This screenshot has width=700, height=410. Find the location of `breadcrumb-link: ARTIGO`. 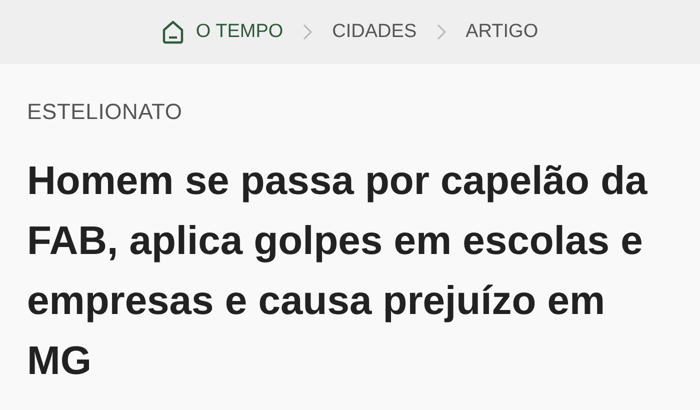

breadcrumb-link: ARTIGO is located at coordinates (502, 32).